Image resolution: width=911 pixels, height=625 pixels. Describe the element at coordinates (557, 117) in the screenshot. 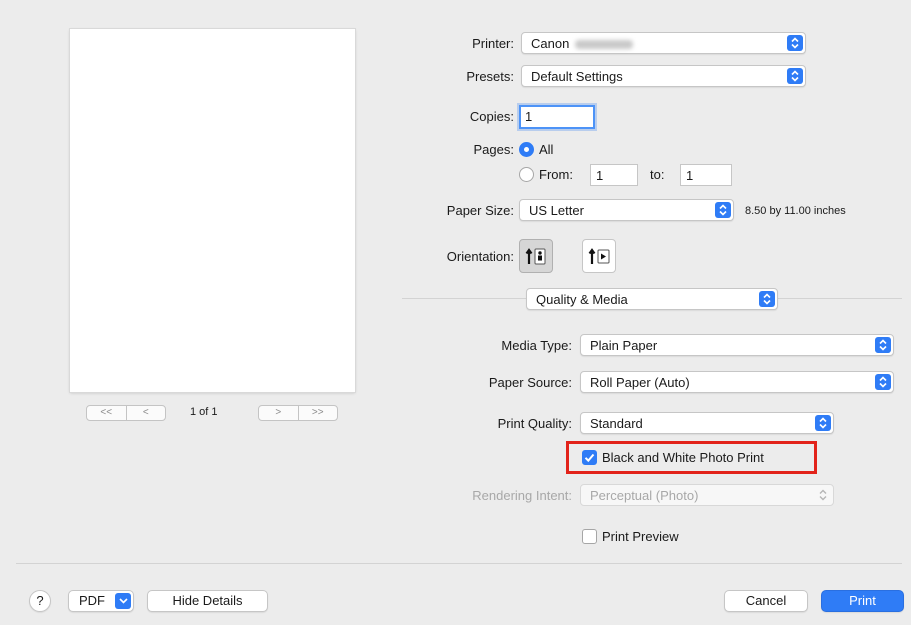

I see `copies-field: 1` at that location.